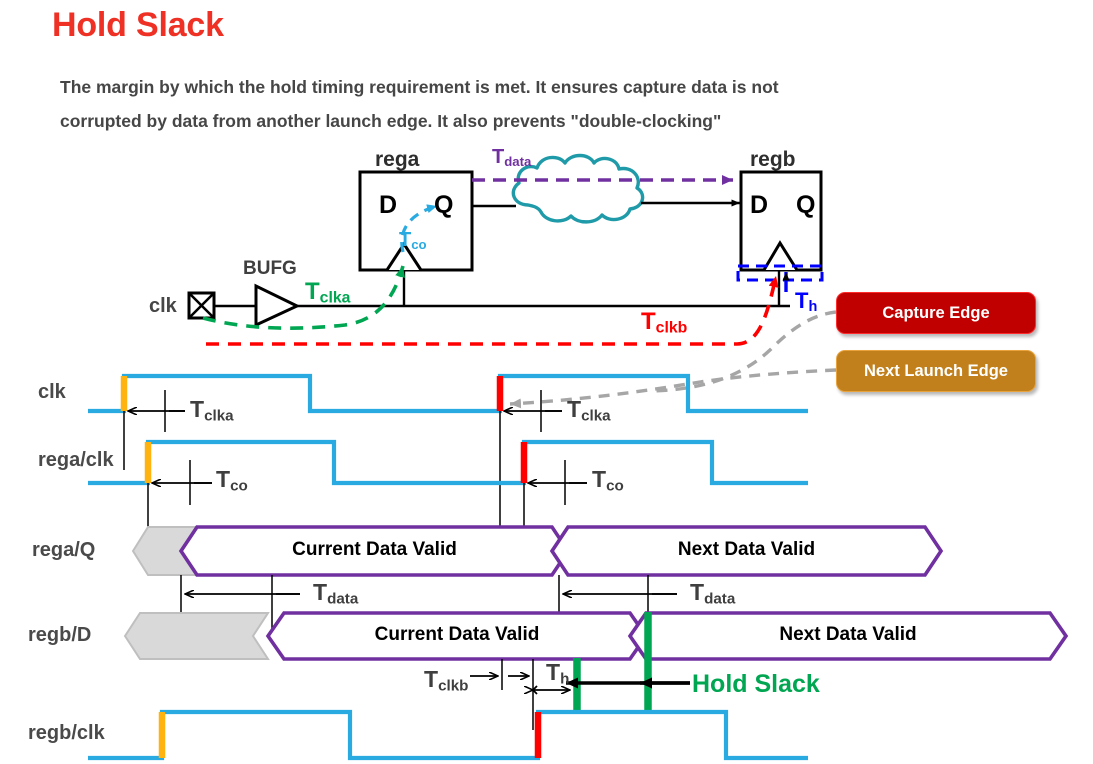 This screenshot has width=1093, height=764. I want to click on wave-tclkb-label: Tclkb, so click(446, 680).